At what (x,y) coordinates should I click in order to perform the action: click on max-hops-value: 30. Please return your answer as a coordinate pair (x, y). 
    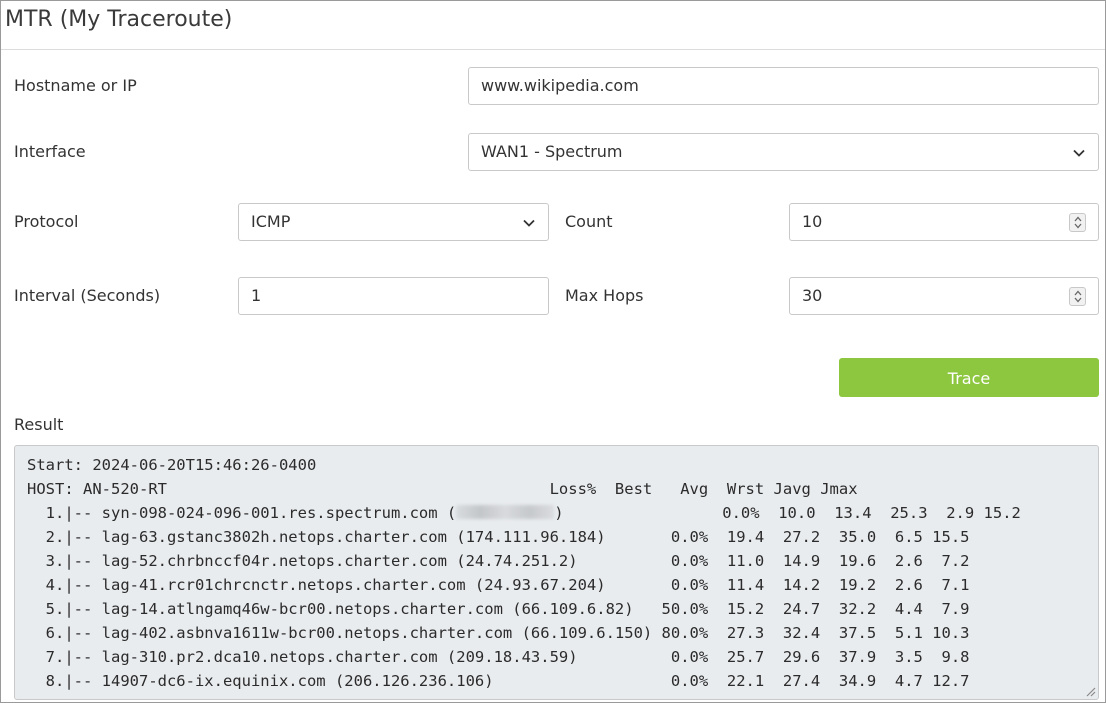
    Looking at the image, I should click on (812, 295).